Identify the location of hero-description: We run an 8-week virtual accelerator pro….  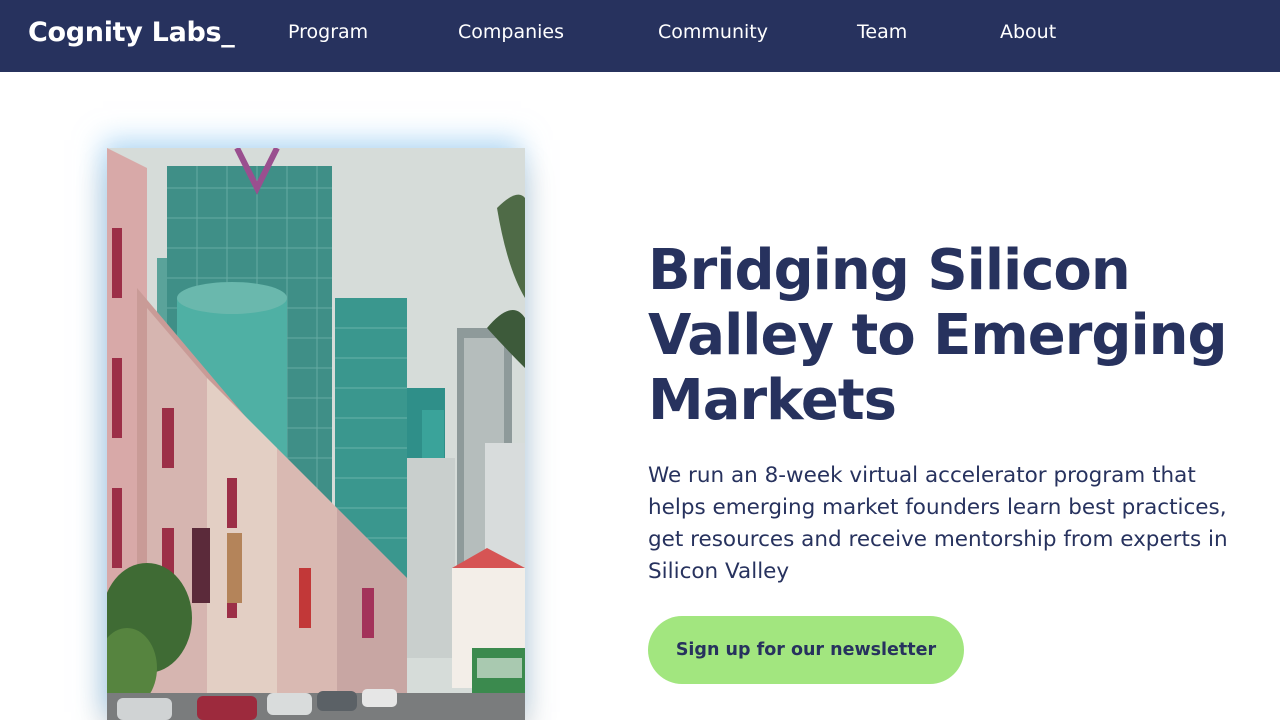
(938, 523).